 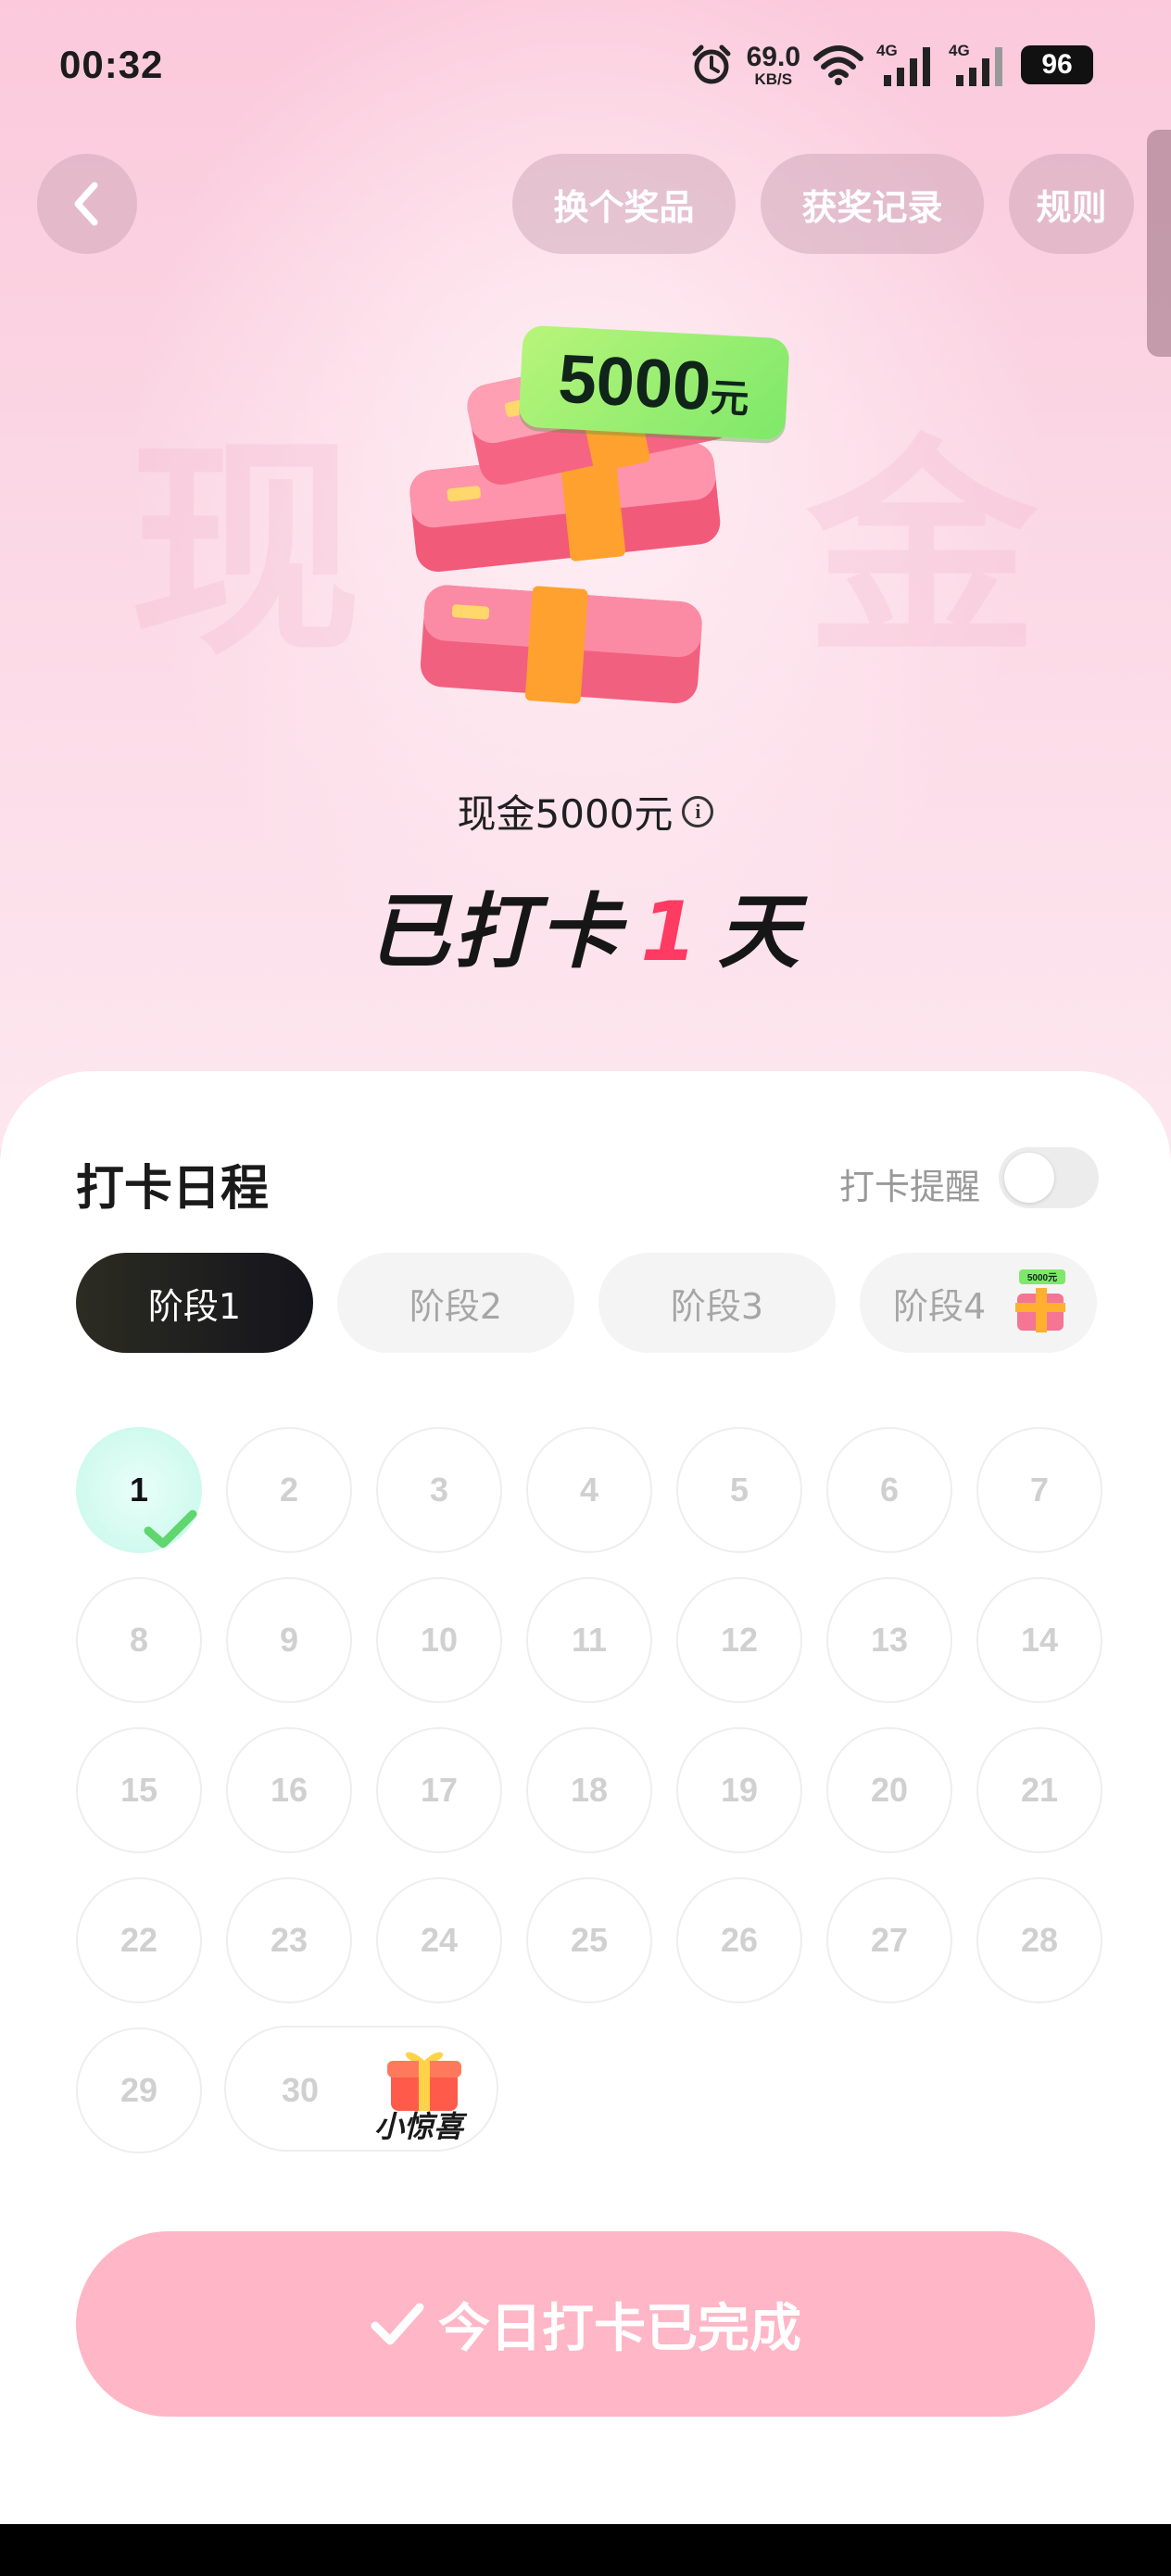 What do you see at coordinates (838, 65) in the screenshot?
I see `wifi-icon` at bounding box center [838, 65].